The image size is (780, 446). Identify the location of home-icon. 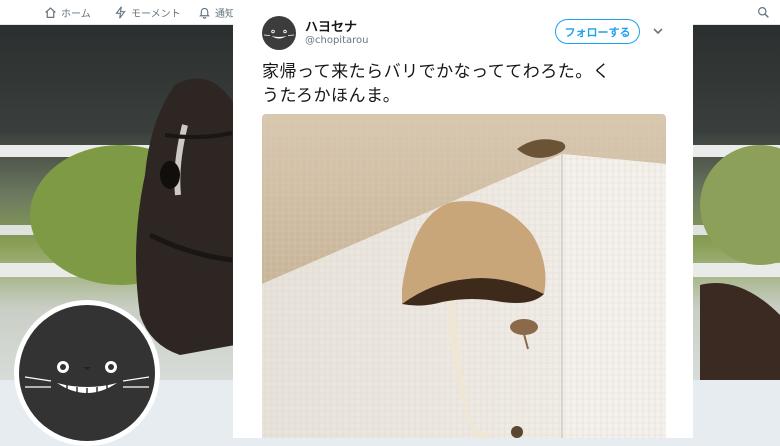
(50, 12).